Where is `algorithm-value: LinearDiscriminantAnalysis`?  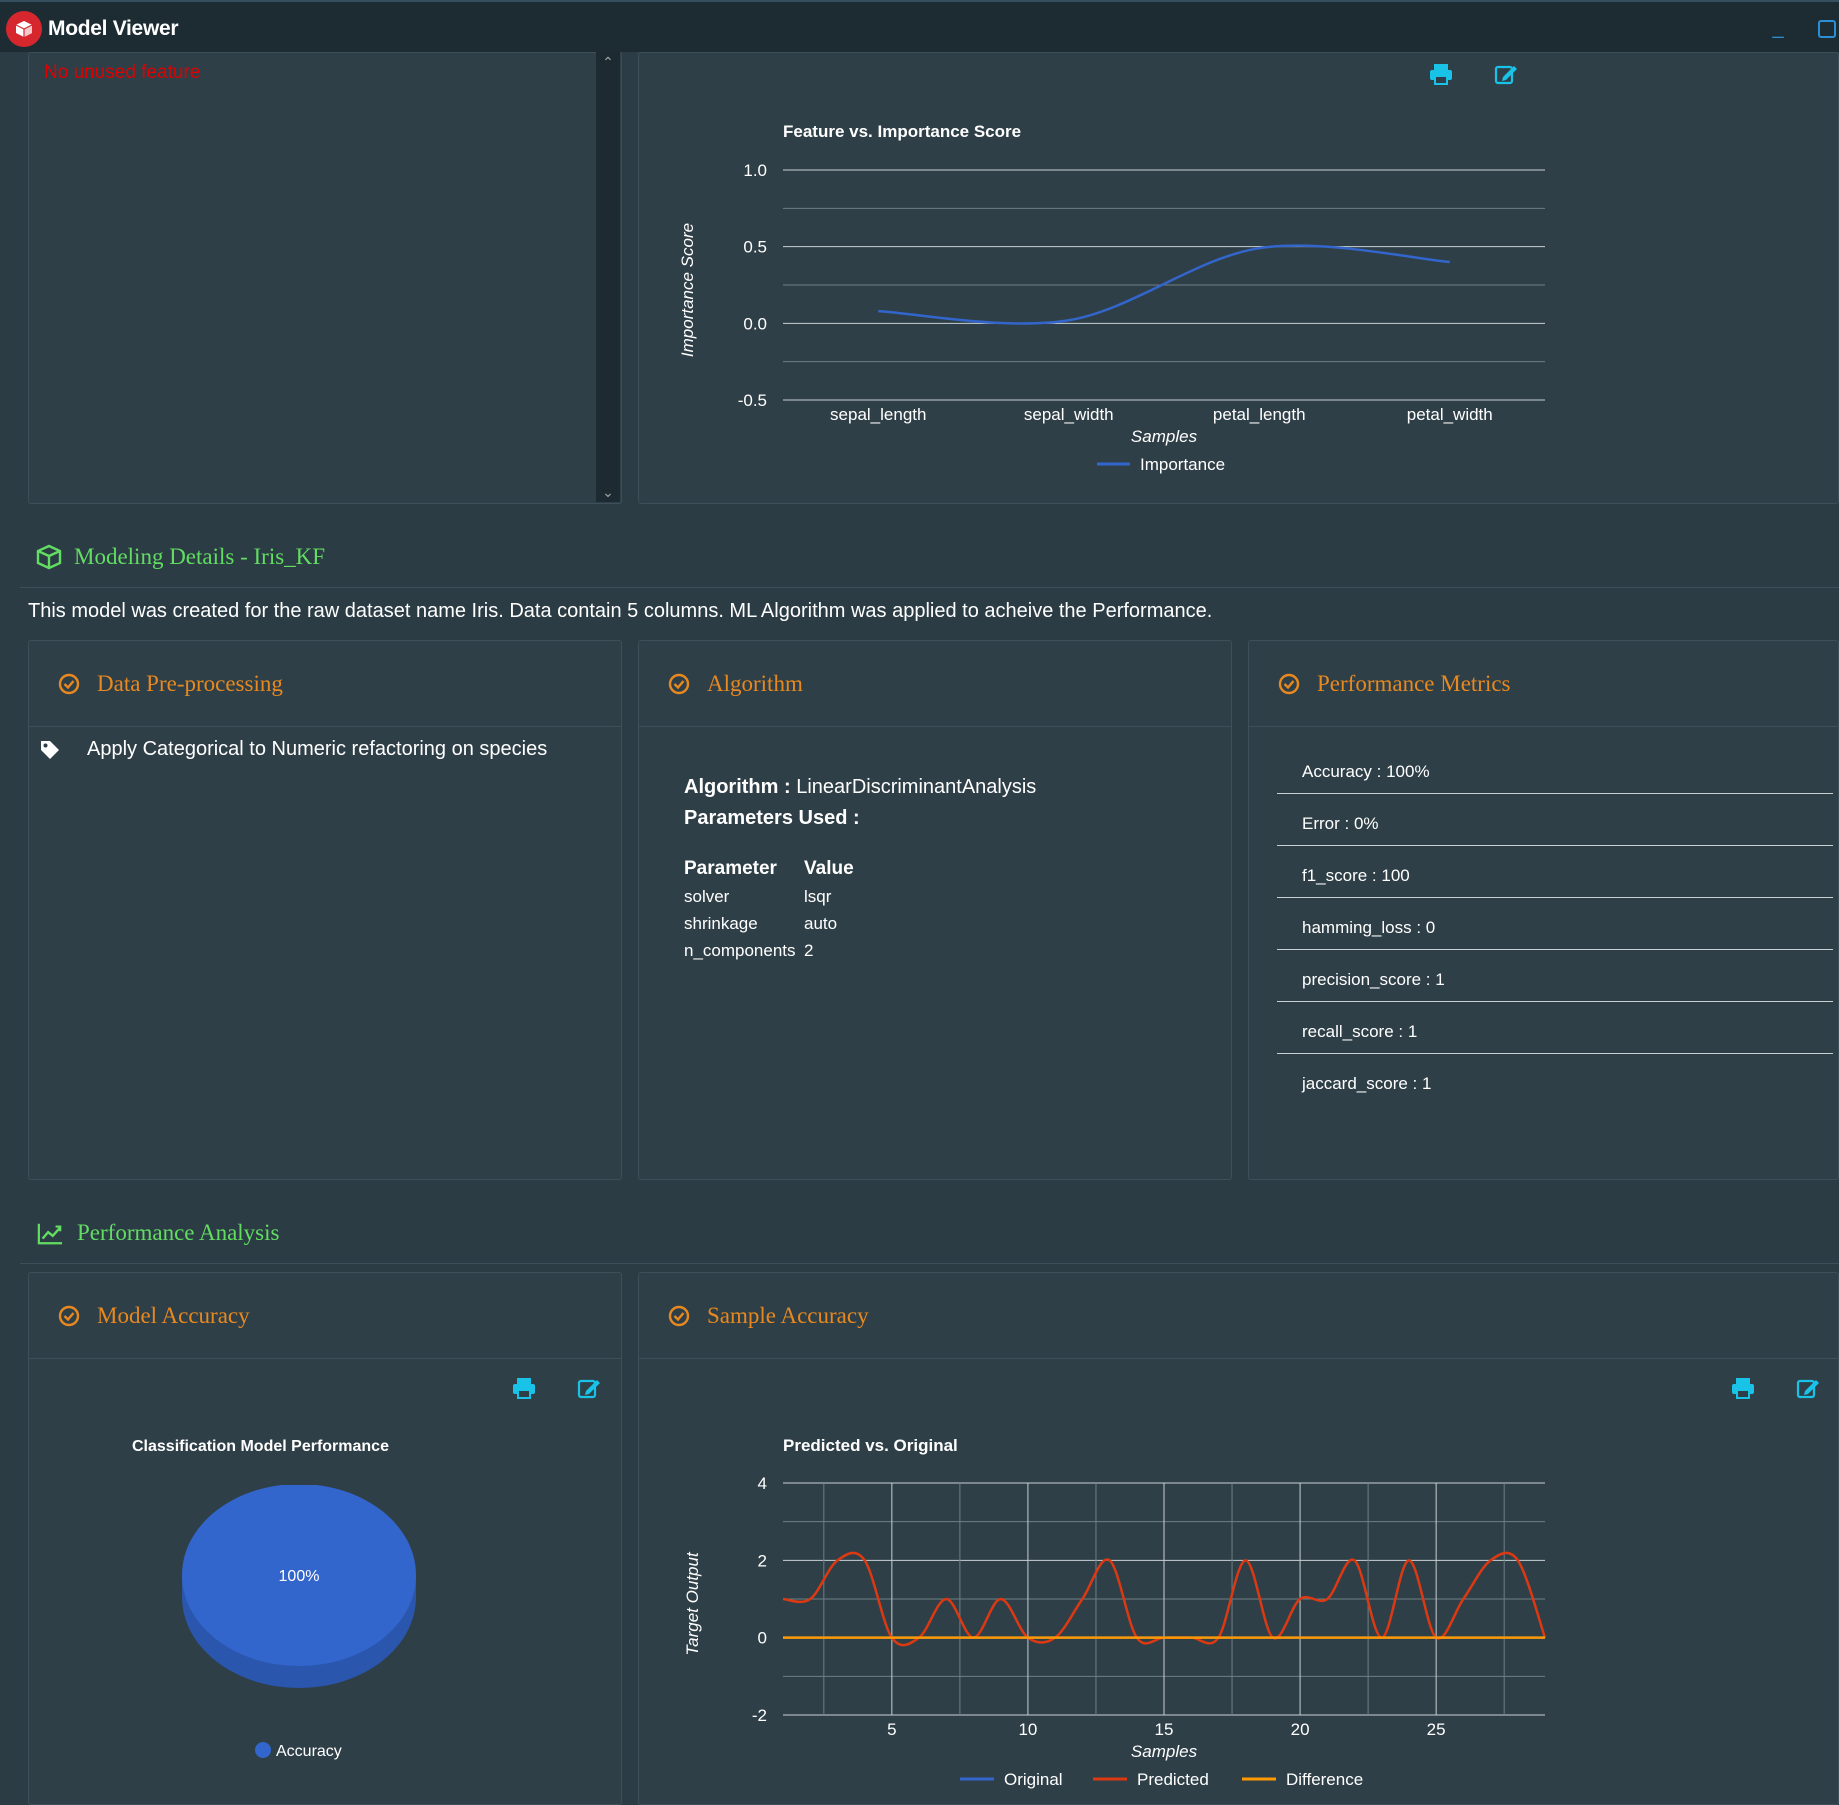
algorithm-value: LinearDiscriminantAnalysis is located at coordinates (916, 787).